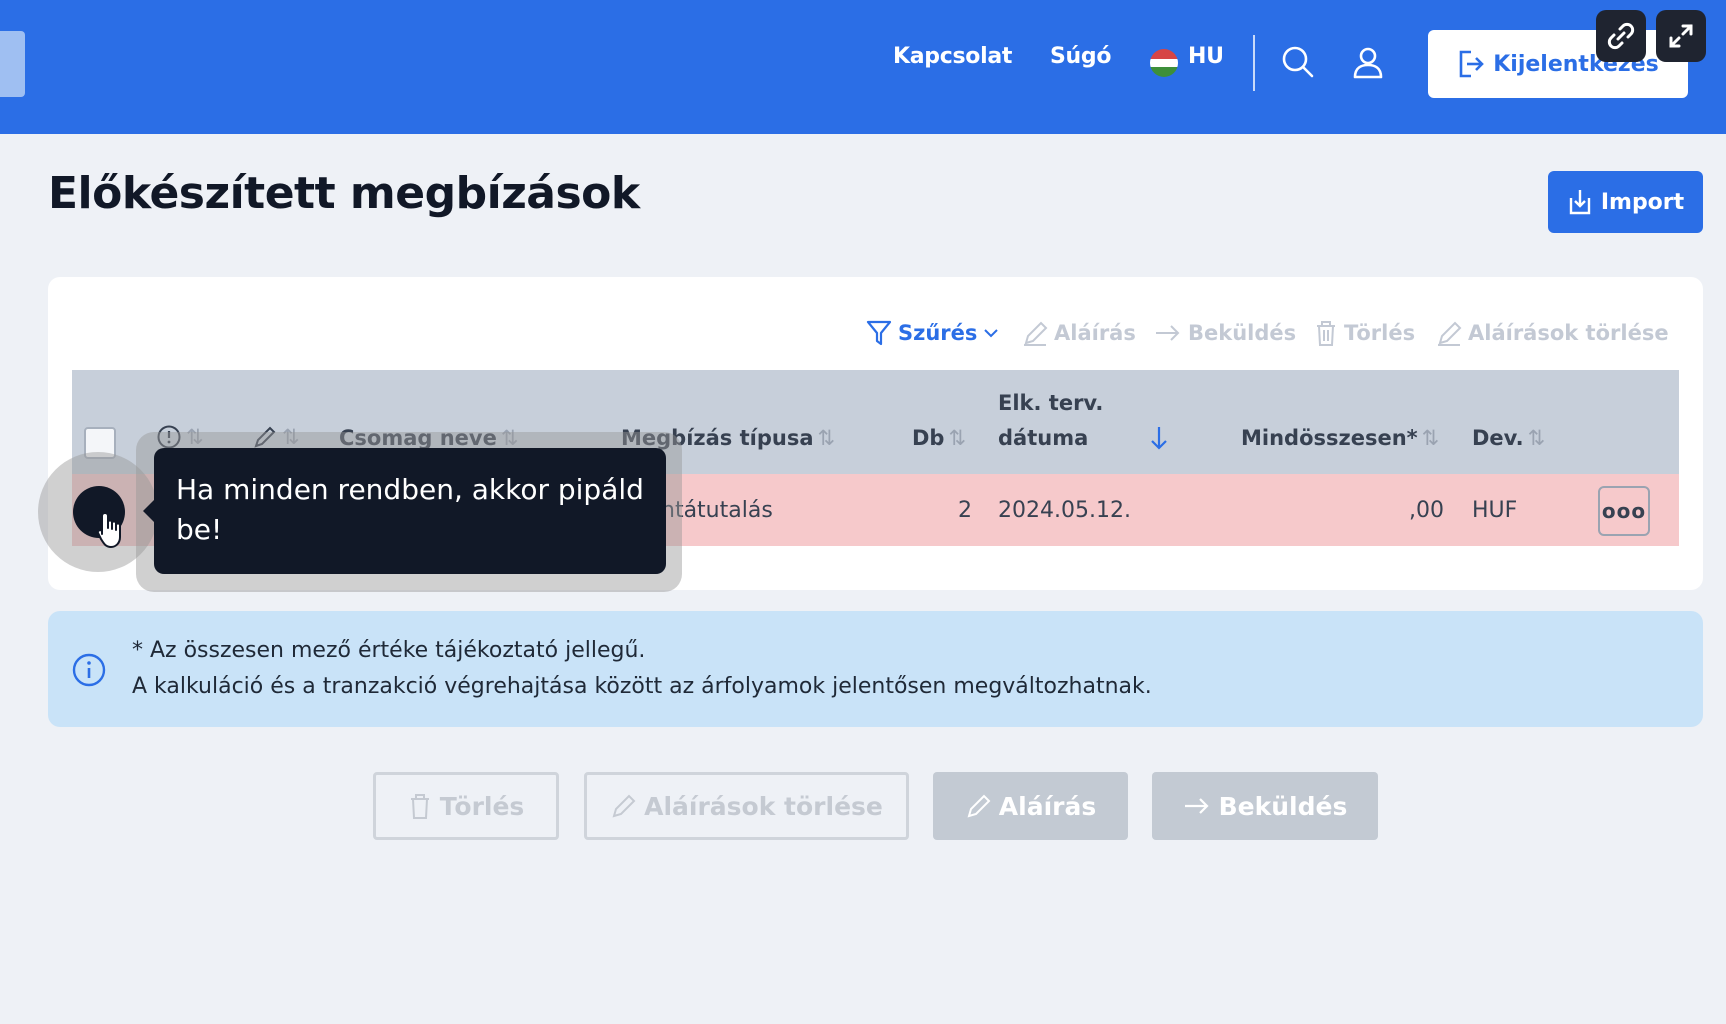 The width and height of the screenshot is (1726, 1024). Describe the element at coordinates (879, 333) in the screenshot. I see `filter-icon` at that location.